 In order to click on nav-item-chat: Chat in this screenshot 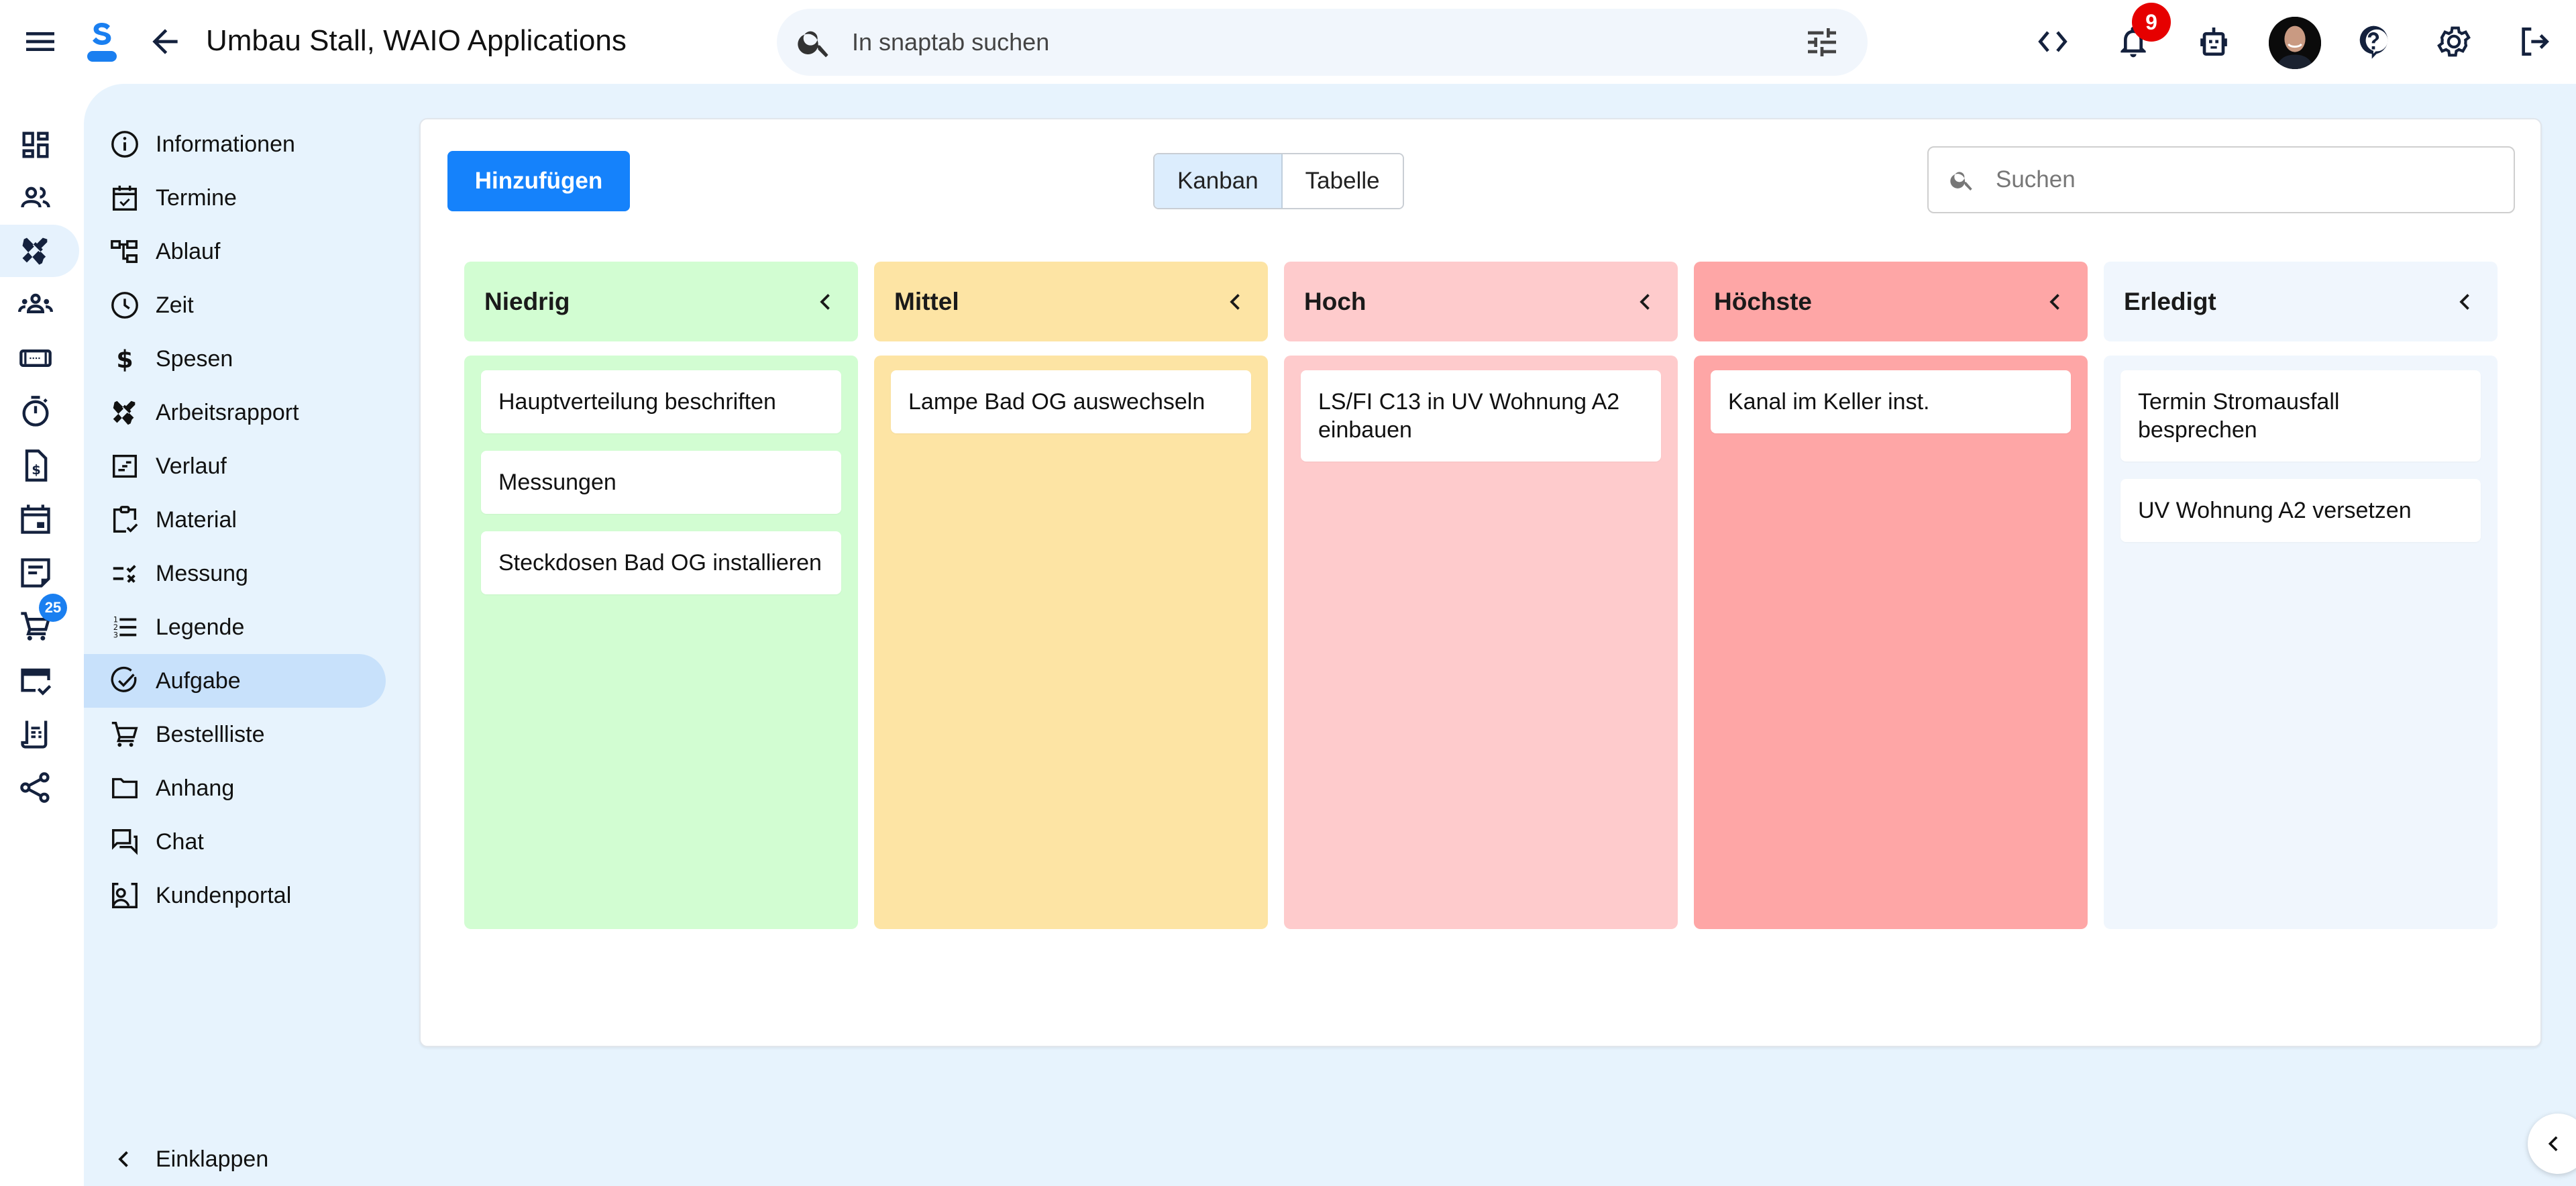, I will do `click(235, 842)`.